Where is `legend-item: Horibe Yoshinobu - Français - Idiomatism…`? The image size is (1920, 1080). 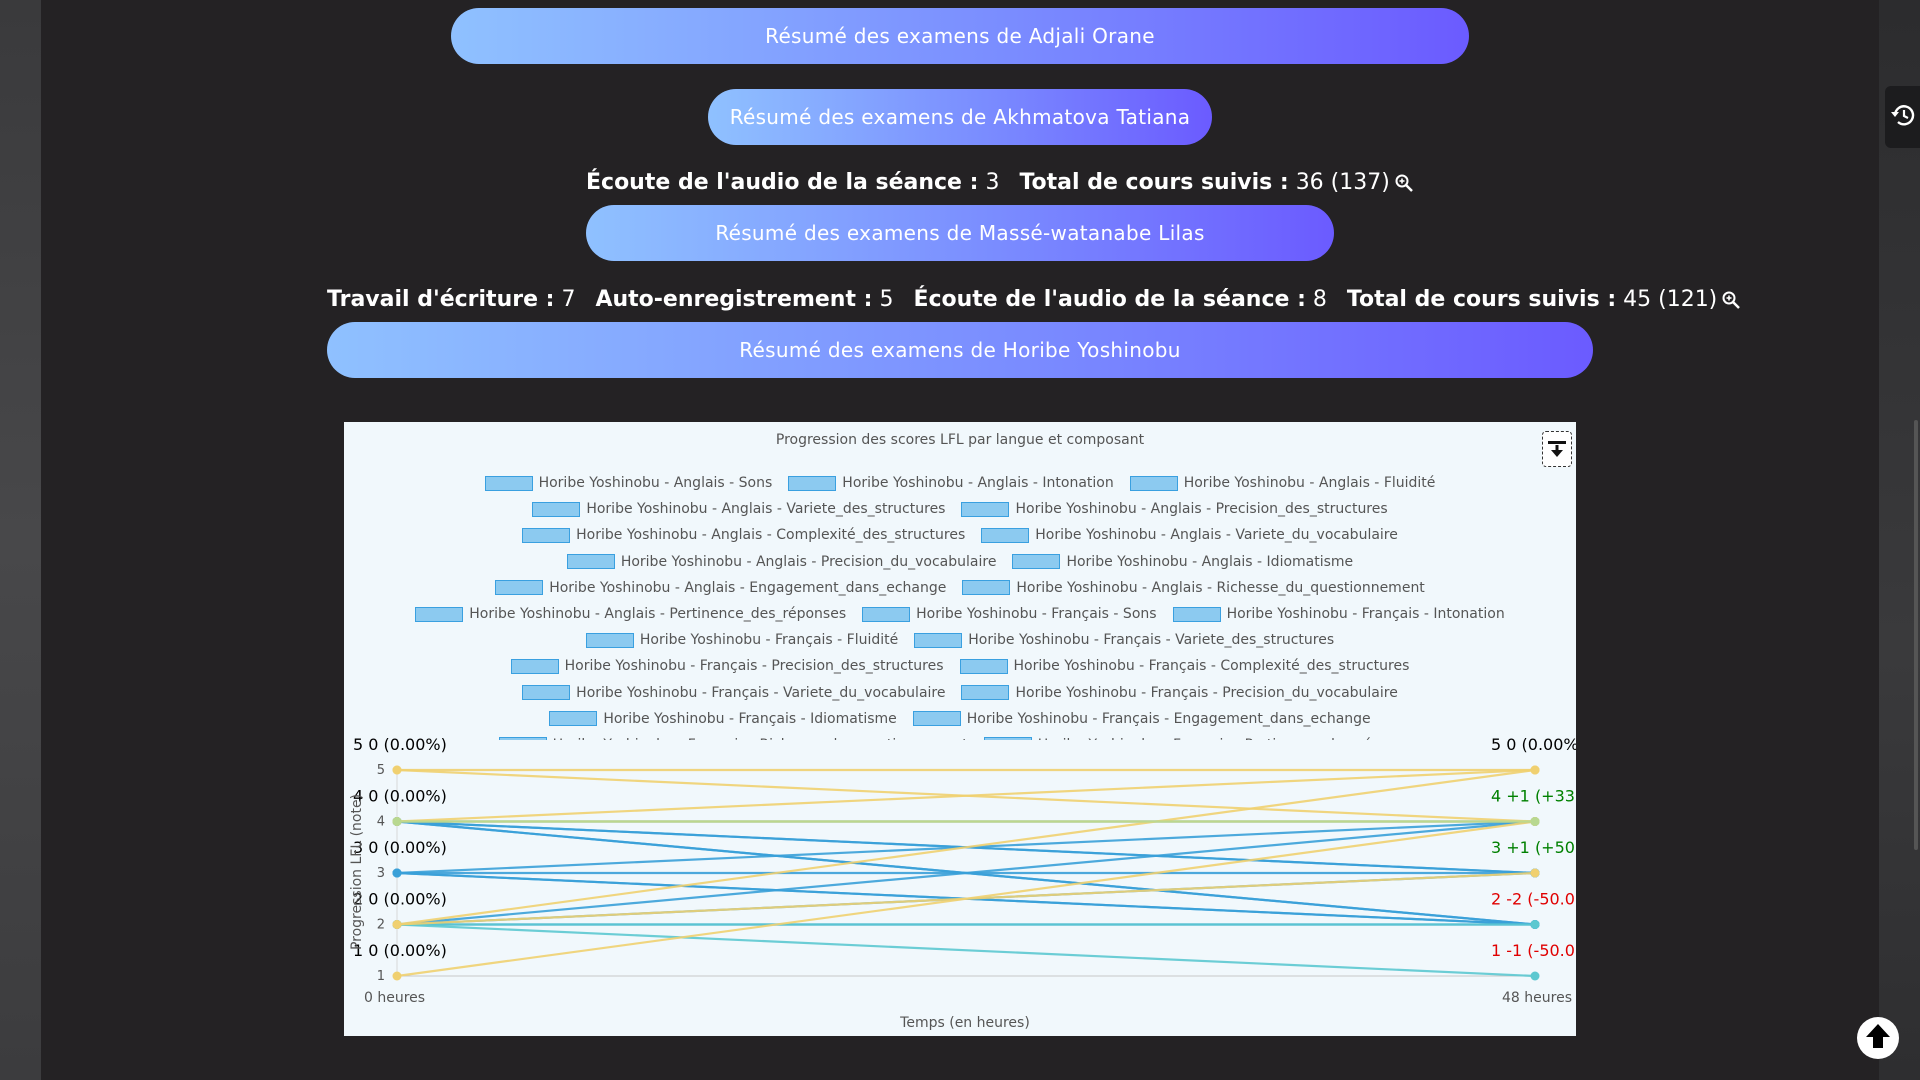
legend-item: Horibe Yoshinobu - Français - Idiomatism… is located at coordinates (723, 718).